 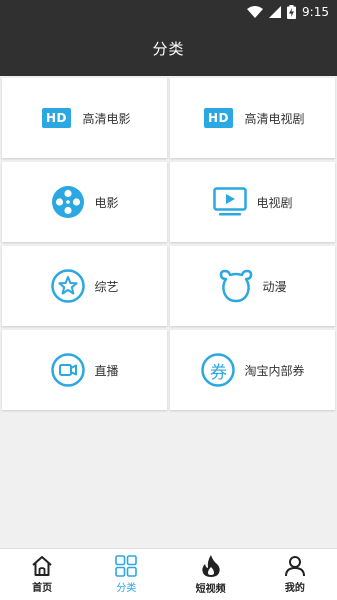 What do you see at coordinates (315, 12) in the screenshot?
I see `status-time: 9:15` at bounding box center [315, 12].